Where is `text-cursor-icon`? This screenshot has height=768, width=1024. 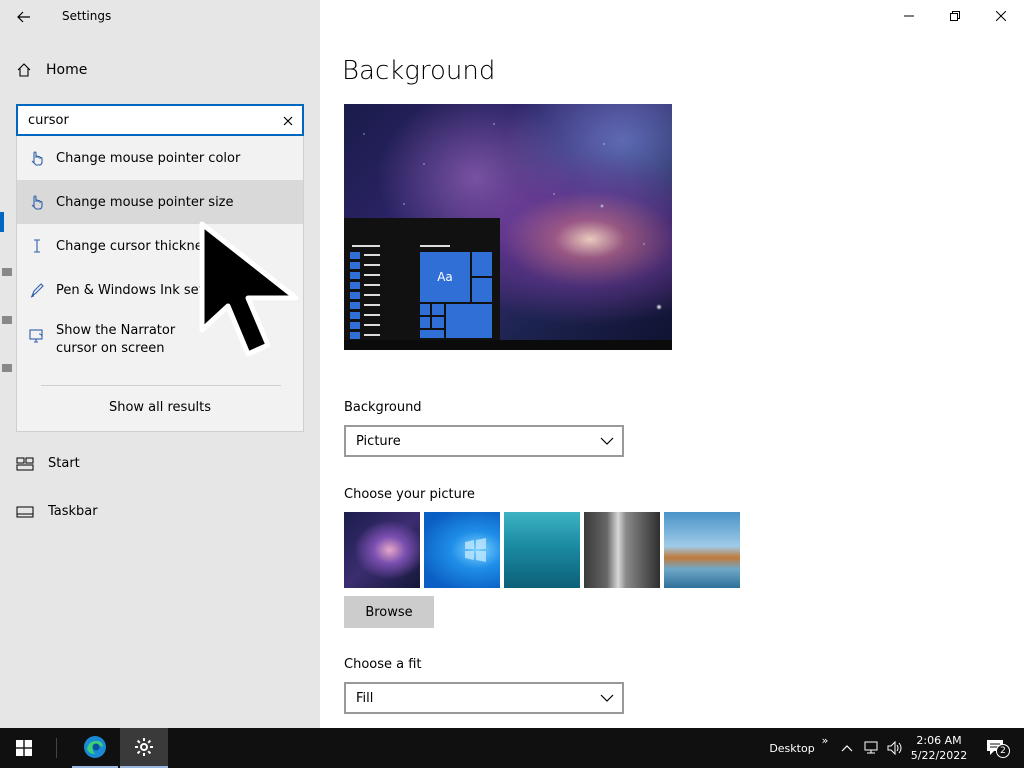 text-cursor-icon is located at coordinates (37, 246).